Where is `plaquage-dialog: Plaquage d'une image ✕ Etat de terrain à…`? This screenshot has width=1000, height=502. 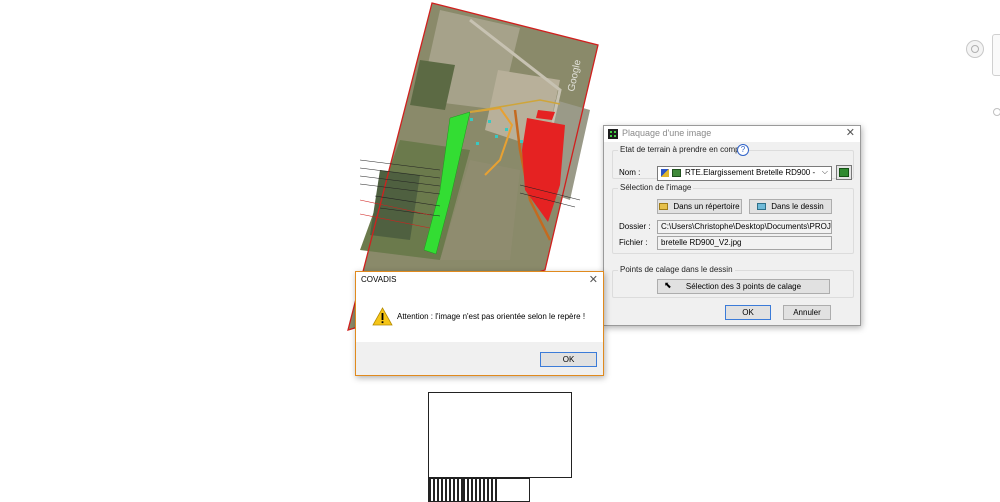 plaquage-dialog: Plaquage d'une image ✕ Etat de terrain à… is located at coordinates (732, 225).